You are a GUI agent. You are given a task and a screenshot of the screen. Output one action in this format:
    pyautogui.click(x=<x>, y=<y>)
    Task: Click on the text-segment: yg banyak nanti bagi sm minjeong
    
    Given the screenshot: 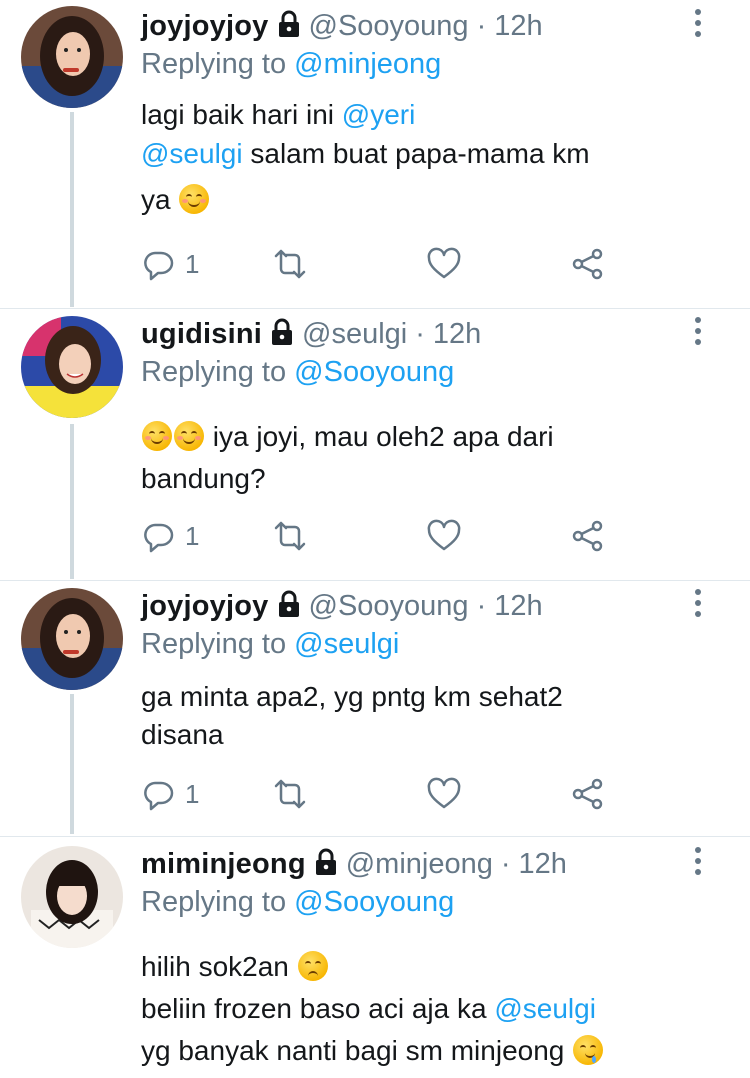 What is the action you would take?
    pyautogui.click(x=357, y=1050)
    